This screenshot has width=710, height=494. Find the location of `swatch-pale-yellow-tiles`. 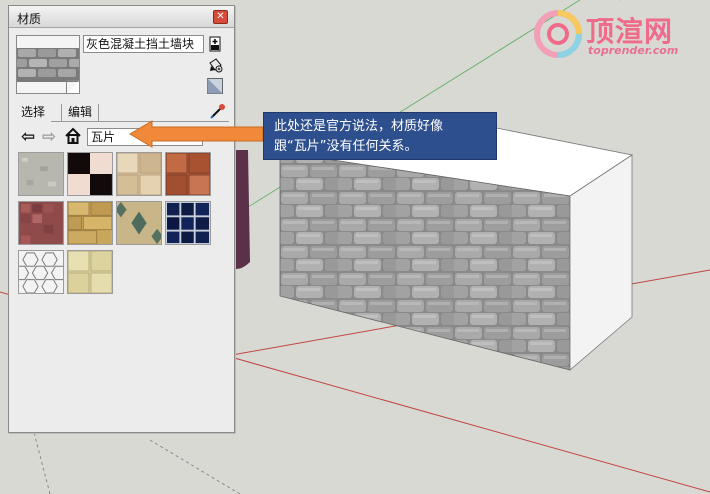

swatch-pale-yellow-tiles is located at coordinates (90, 272).